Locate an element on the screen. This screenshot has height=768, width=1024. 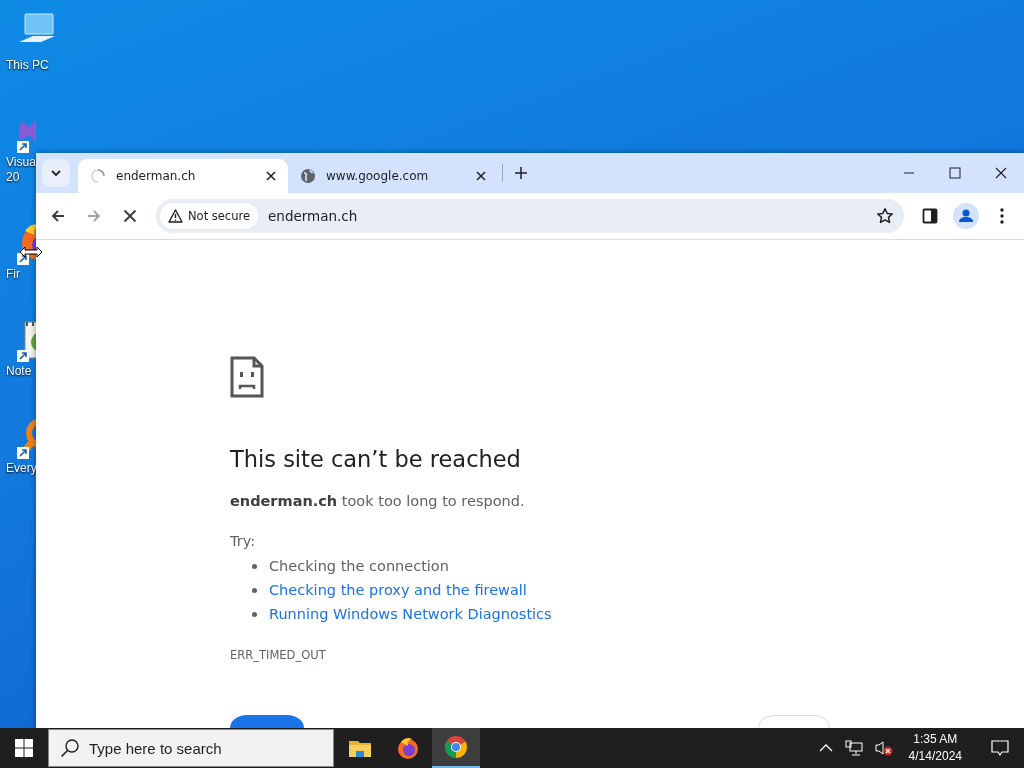
icon-label: Every is located at coordinates (21, 468).